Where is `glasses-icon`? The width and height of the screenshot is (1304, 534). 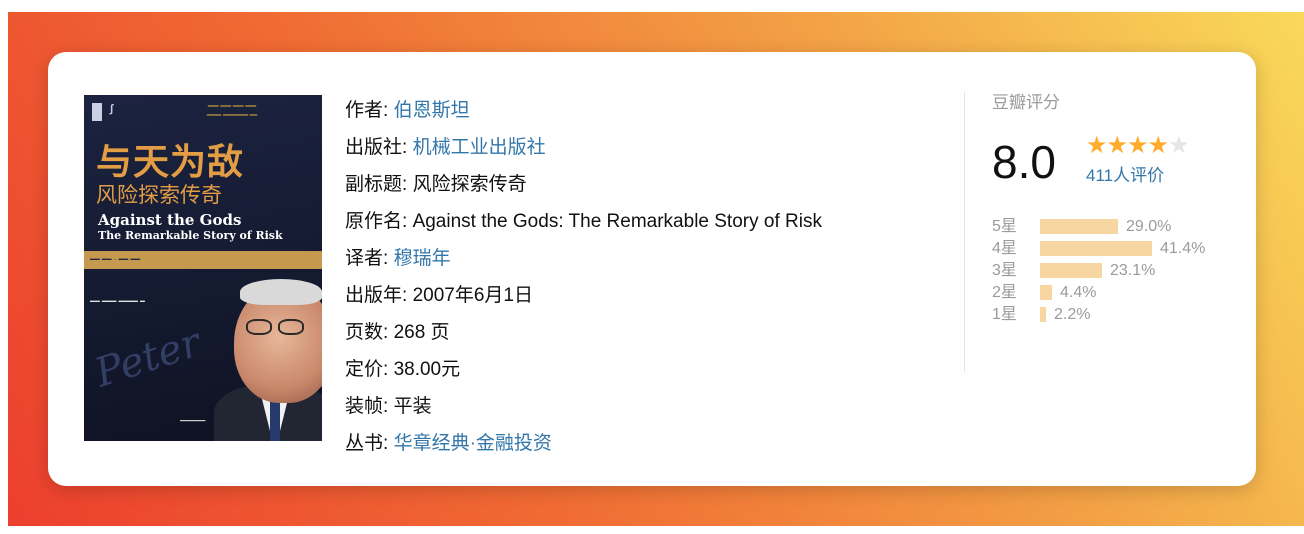 glasses-icon is located at coordinates (276, 327).